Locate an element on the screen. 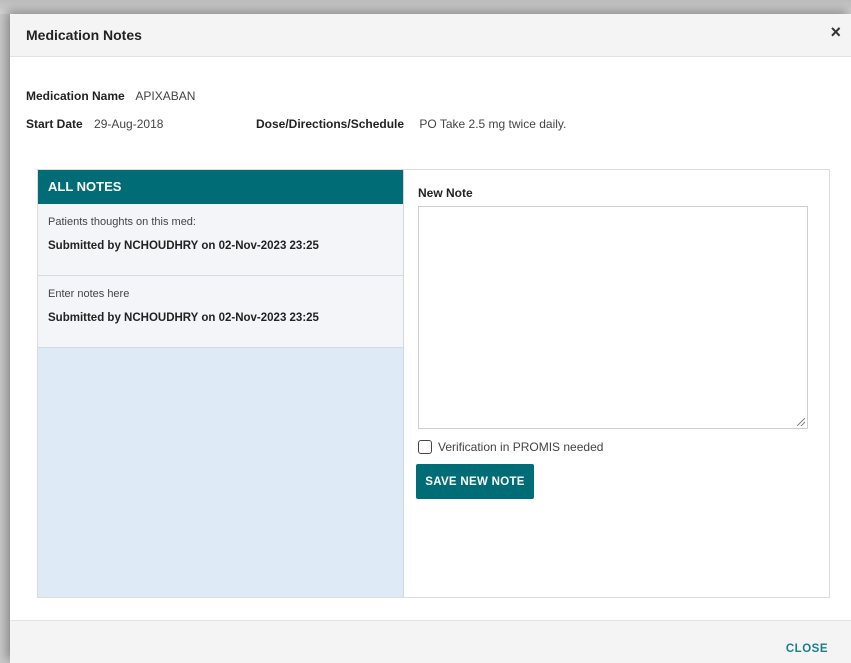 The width and height of the screenshot is (851, 663). dose-label: Dose/Directions/Schedule is located at coordinates (330, 124).